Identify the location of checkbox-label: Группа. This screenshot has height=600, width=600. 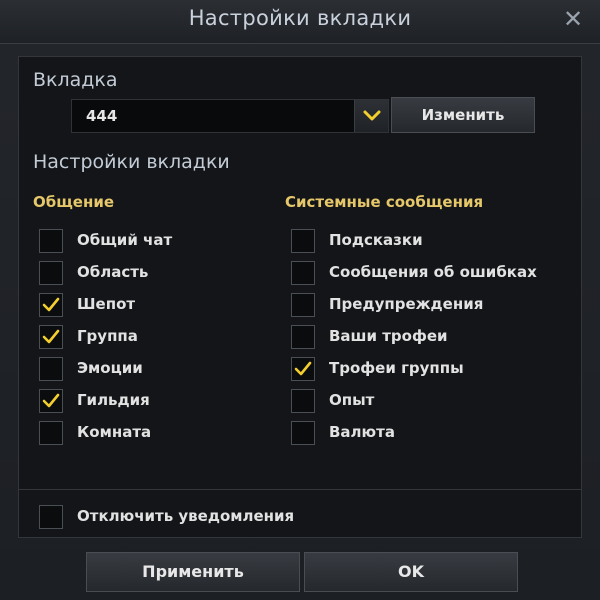
(107, 336).